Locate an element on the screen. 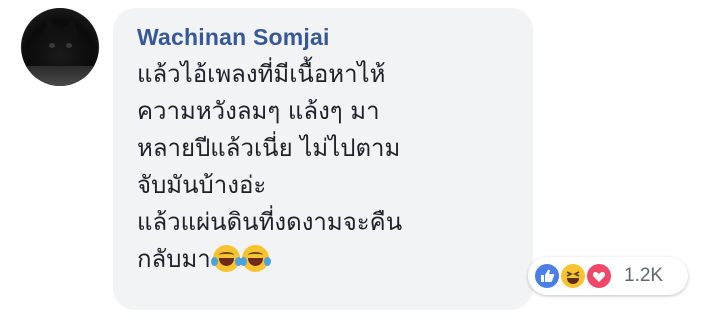 The image size is (711, 320). comment-text-last-line: กลับมา is located at coordinates (332, 259).